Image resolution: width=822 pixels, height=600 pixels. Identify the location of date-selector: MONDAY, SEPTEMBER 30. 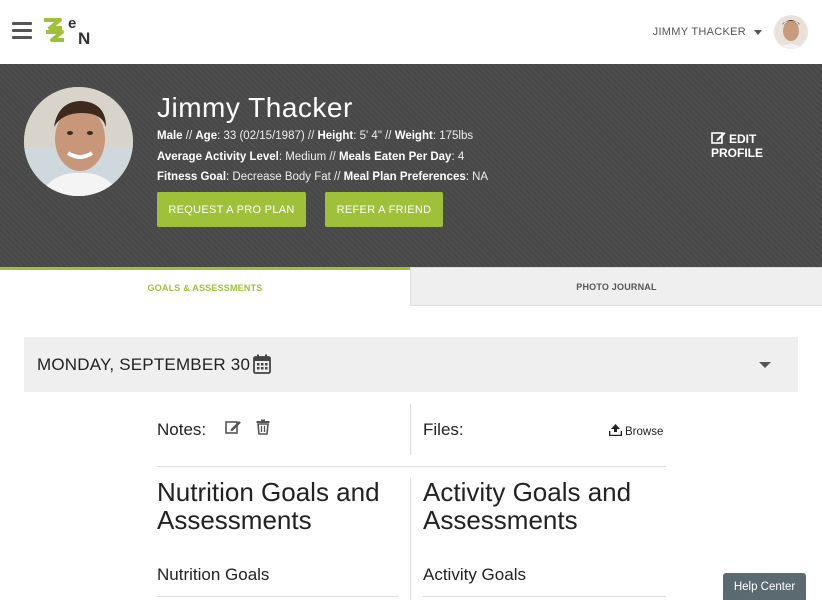
(411, 364).